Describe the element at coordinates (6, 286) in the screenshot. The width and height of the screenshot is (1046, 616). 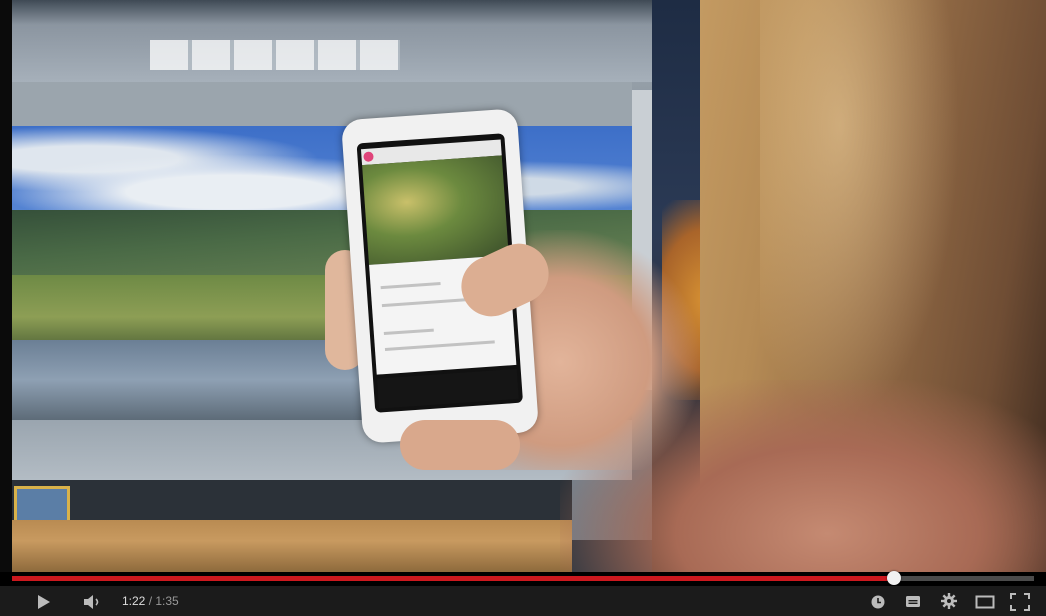
I see `video-edge` at that location.